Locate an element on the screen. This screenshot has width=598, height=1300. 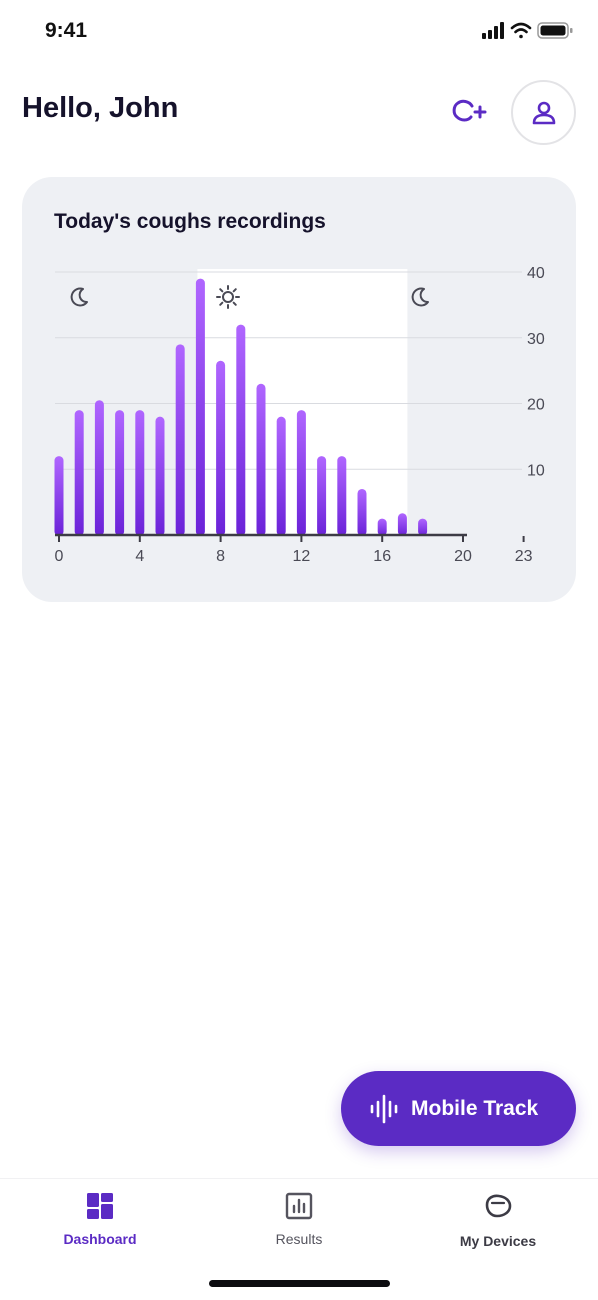
status-bar: 9:41 is located at coordinates (299, 31).